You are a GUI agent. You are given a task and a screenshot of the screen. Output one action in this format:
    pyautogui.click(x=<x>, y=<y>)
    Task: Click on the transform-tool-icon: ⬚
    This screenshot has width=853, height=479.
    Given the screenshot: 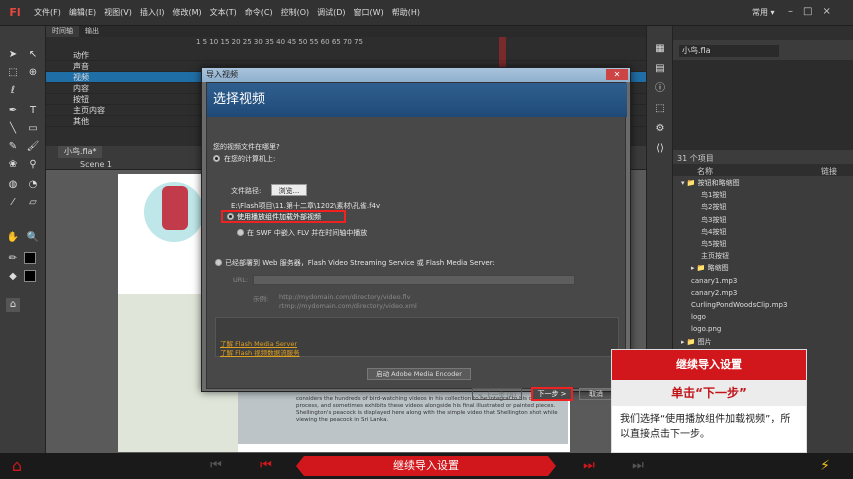 What is the action you would take?
    pyautogui.click(x=13, y=73)
    